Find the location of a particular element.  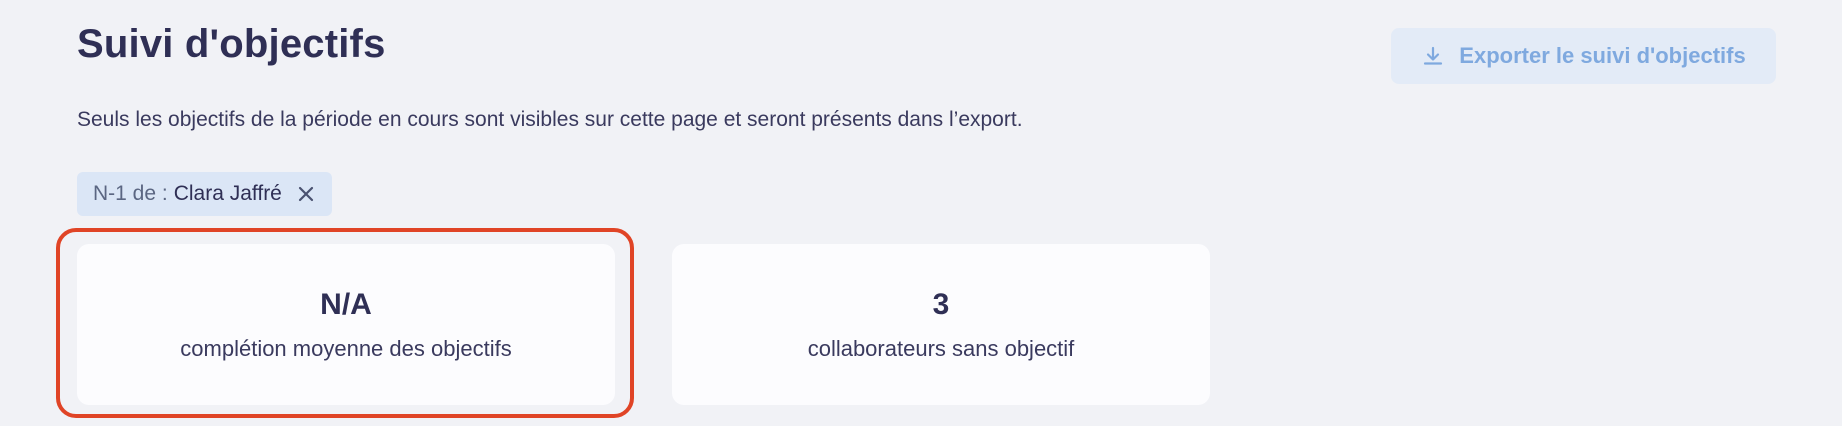

close-icon is located at coordinates (306, 194).